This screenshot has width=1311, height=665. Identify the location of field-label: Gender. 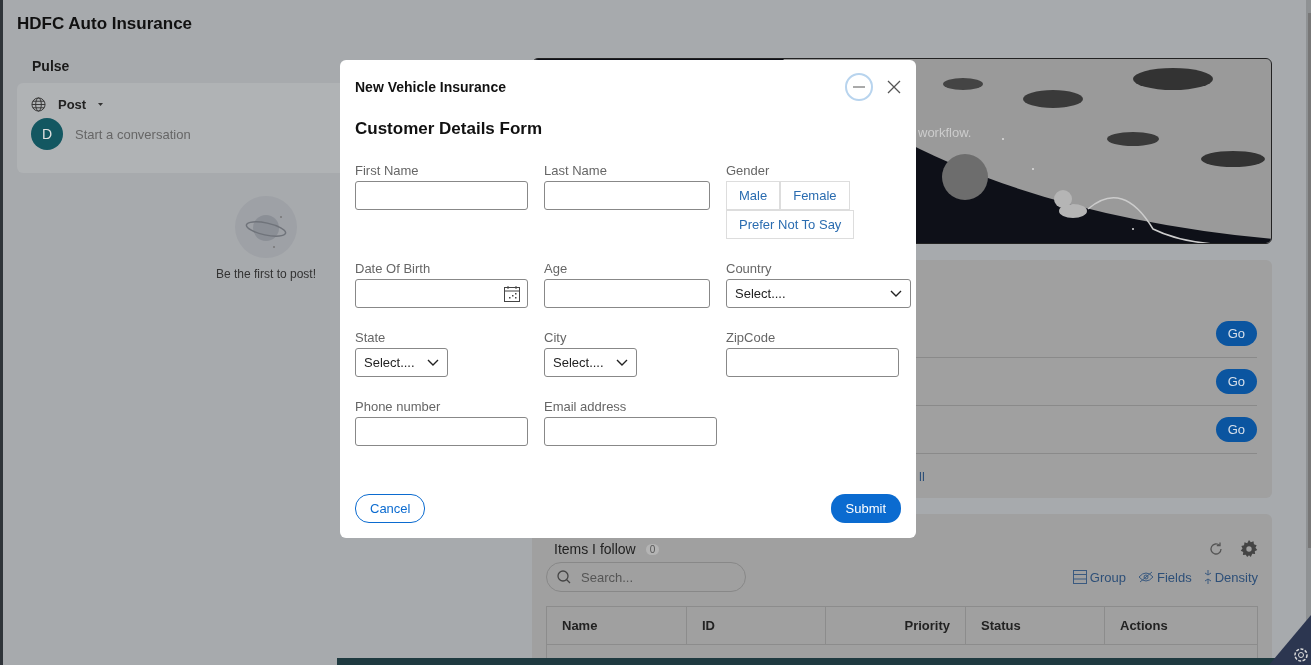
(748, 170).